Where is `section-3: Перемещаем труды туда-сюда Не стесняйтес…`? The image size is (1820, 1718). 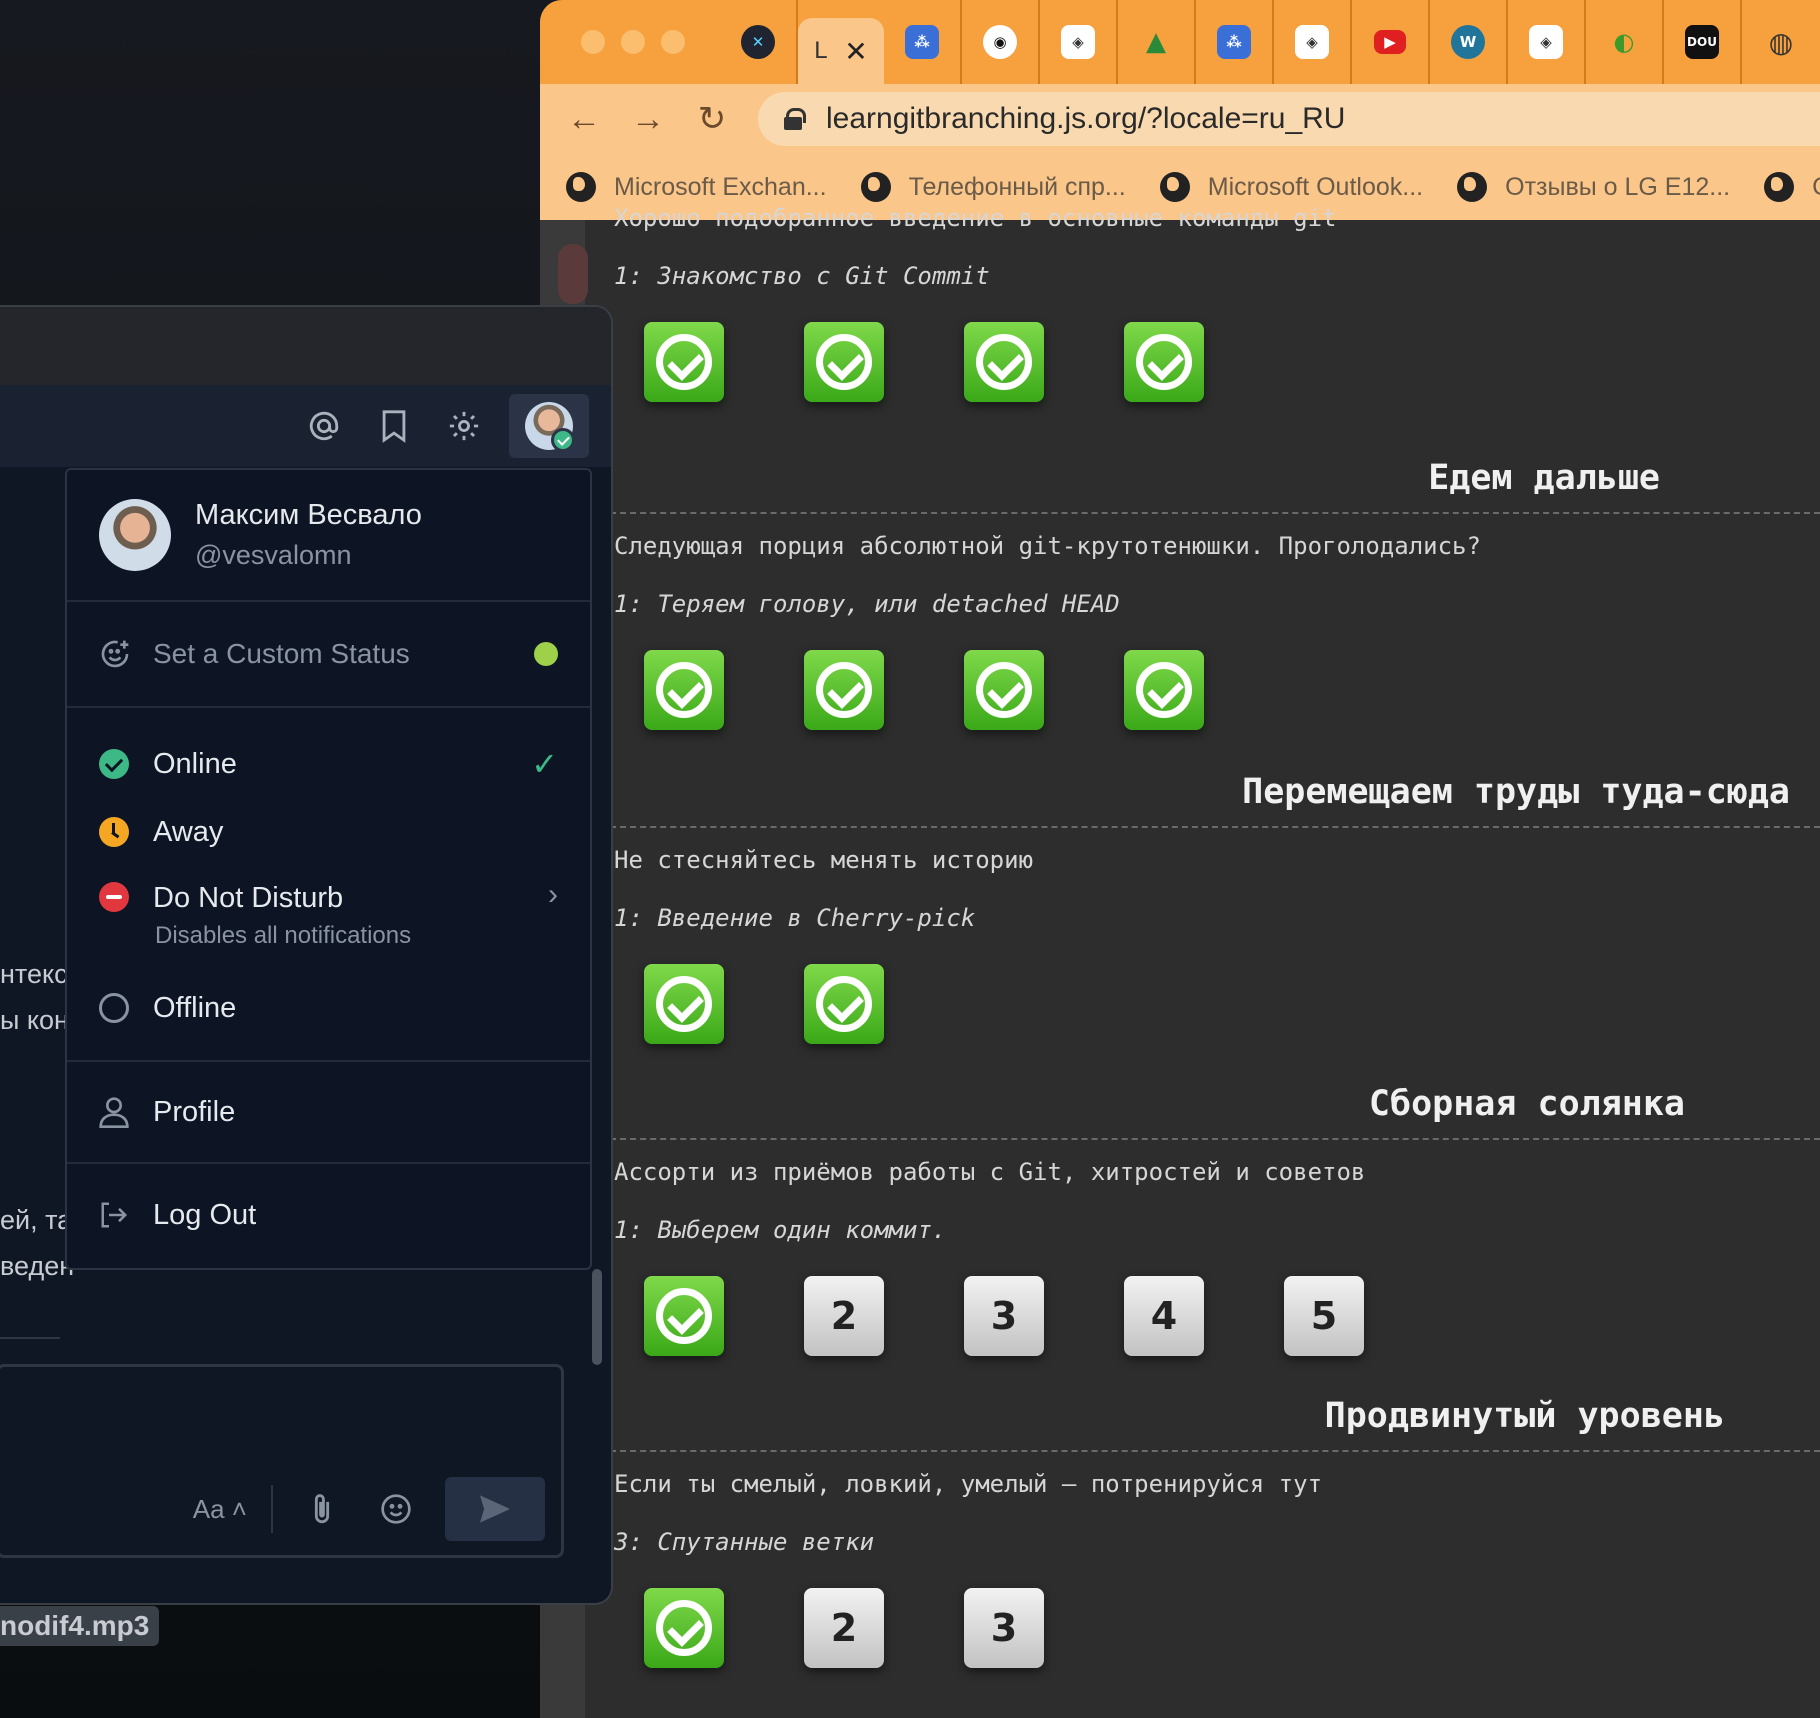
section-3: Перемещаем труды туда-сюда Не стесняйтес… is located at coordinates (1210, 908).